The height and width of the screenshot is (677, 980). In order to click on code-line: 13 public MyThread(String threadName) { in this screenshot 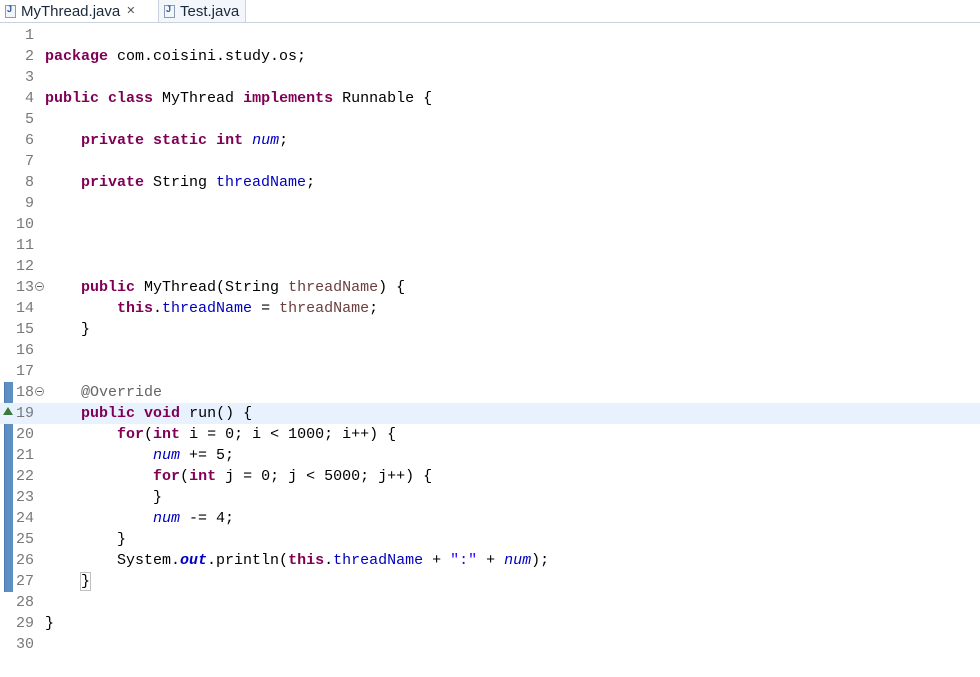, I will do `click(490, 287)`.